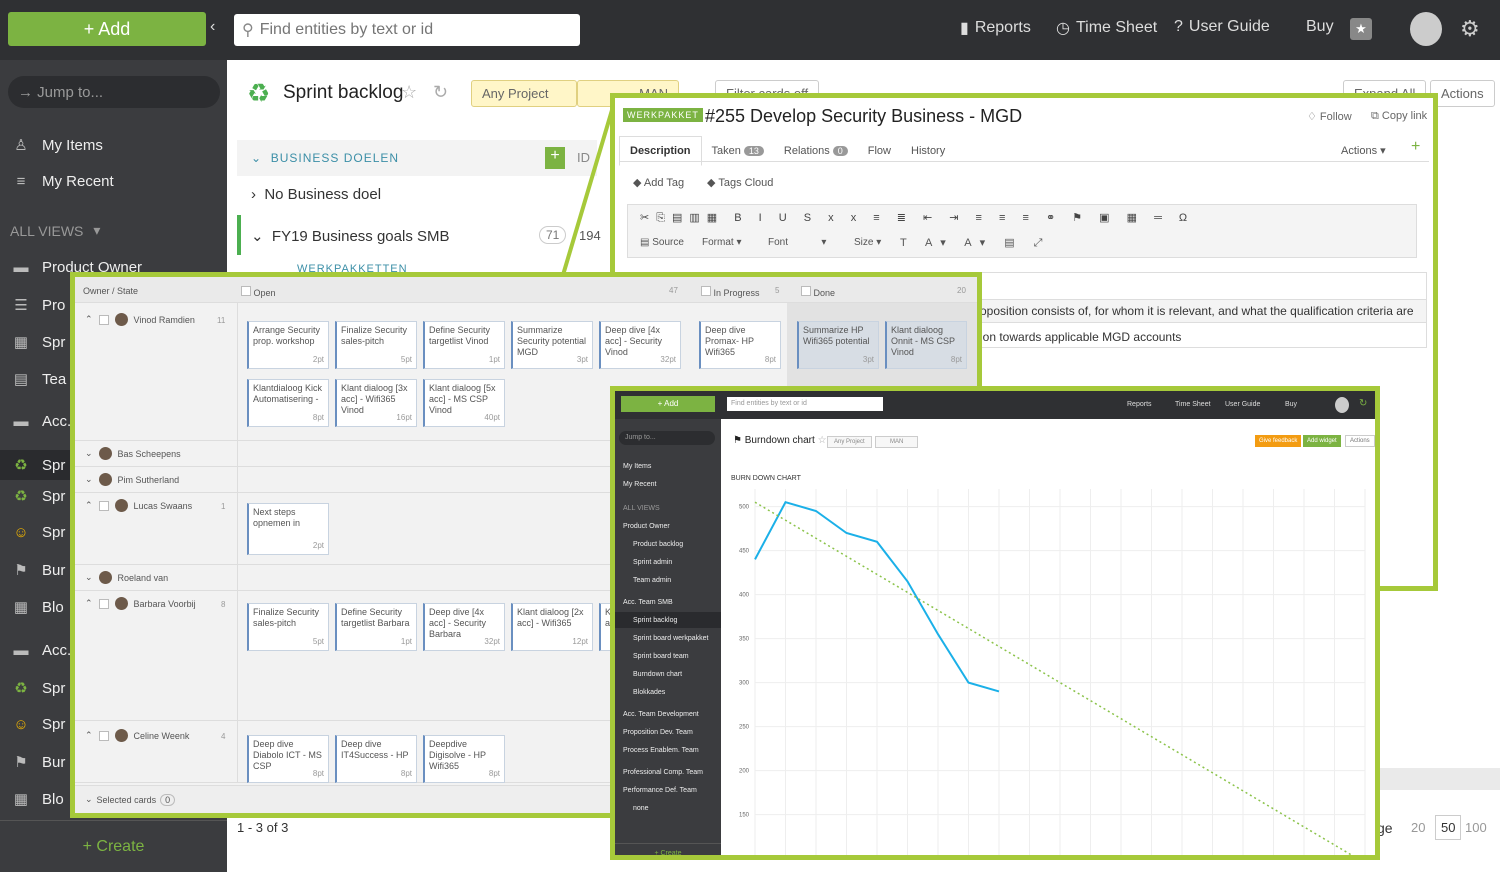 This screenshot has height=872, width=1500. What do you see at coordinates (975, 243) in the screenshot?
I see `style-icons: T A▾ A▾ ▤ ⤢` at bounding box center [975, 243].